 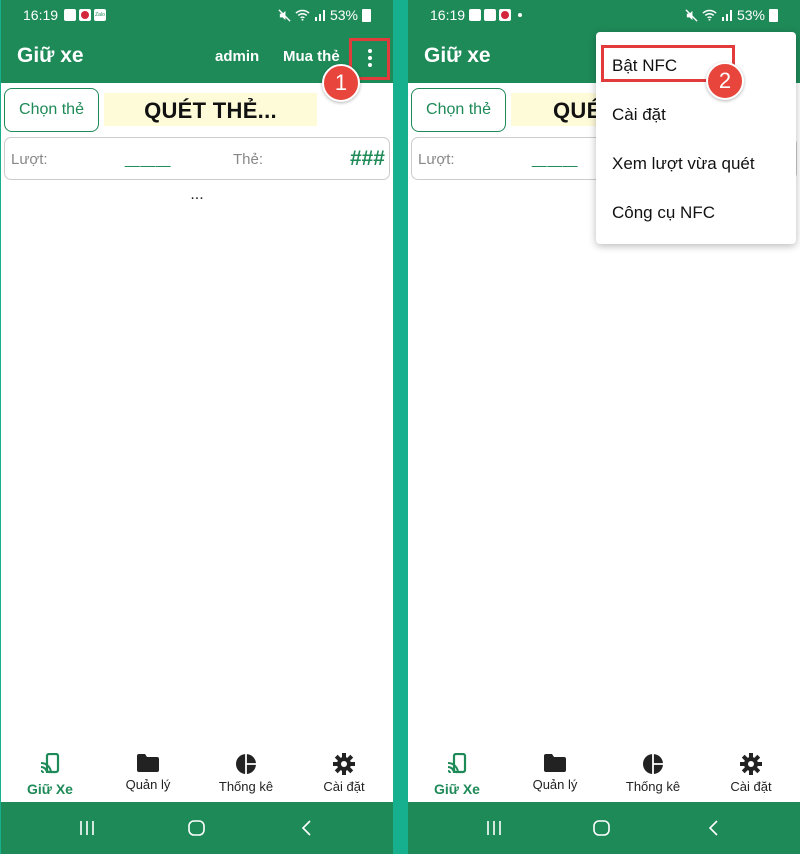 I want to click on notification-icons: Zalo, so click(x=85, y=15).